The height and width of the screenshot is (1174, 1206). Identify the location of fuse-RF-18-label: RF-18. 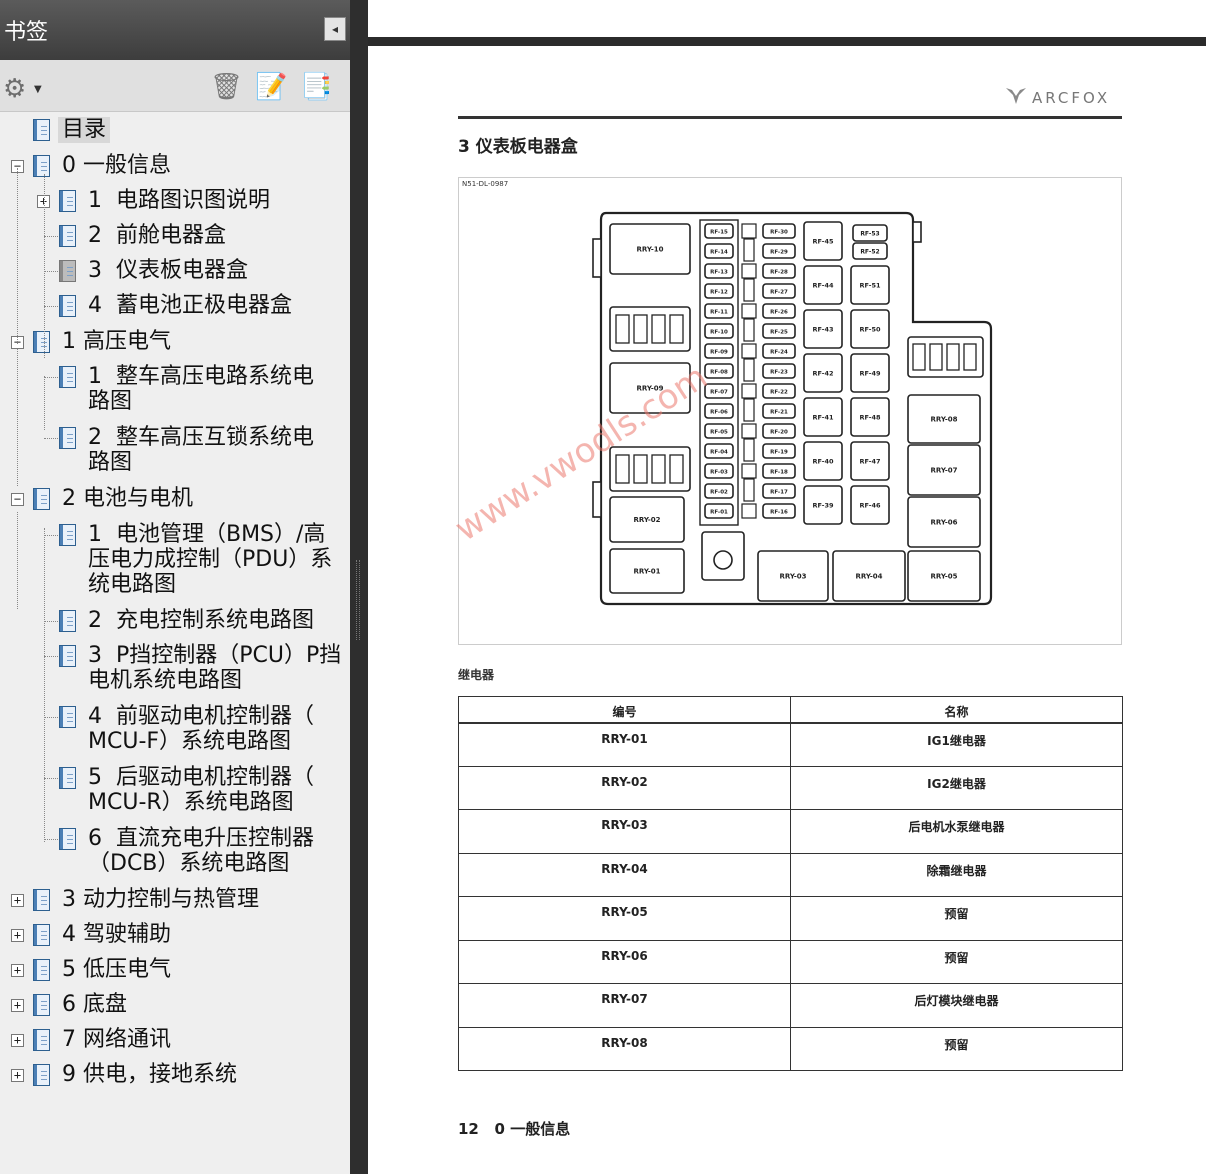
(779, 473).